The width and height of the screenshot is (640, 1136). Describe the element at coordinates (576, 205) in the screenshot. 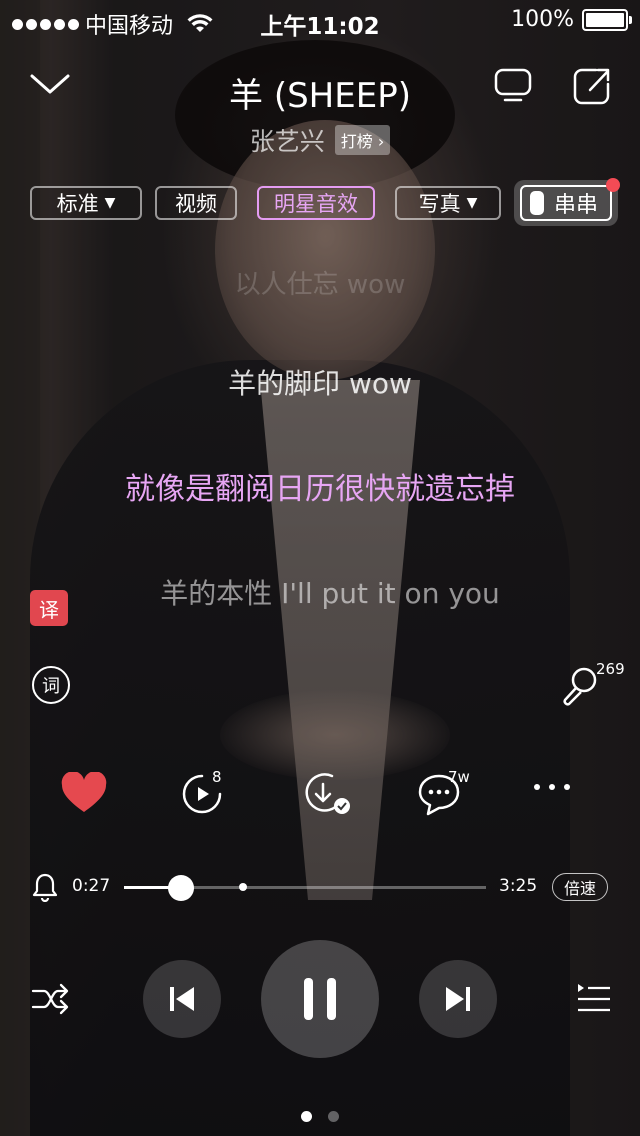

I see `chuanchuan-label: 串串` at that location.